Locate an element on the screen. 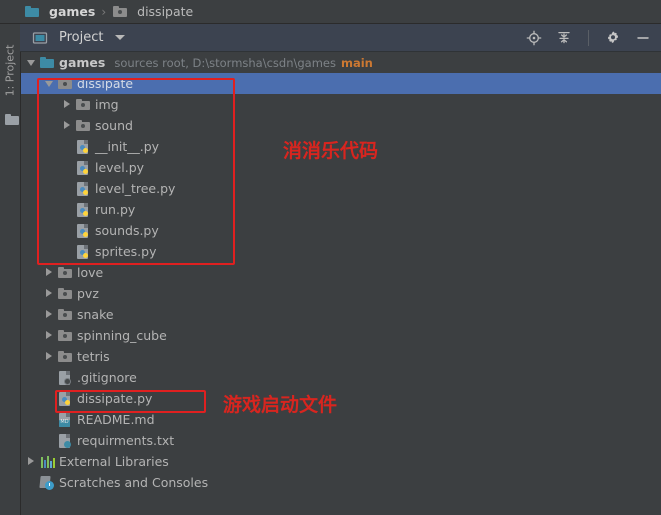 This screenshot has height=515, width=661. tree-row-label: pvz is located at coordinates (88, 293).